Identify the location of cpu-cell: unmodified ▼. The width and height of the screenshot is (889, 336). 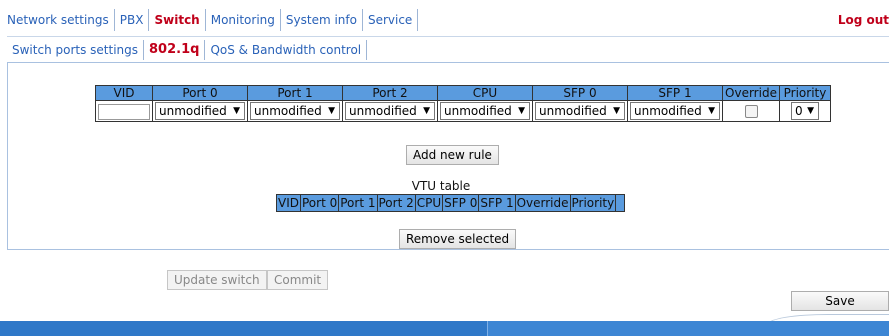
(485, 111).